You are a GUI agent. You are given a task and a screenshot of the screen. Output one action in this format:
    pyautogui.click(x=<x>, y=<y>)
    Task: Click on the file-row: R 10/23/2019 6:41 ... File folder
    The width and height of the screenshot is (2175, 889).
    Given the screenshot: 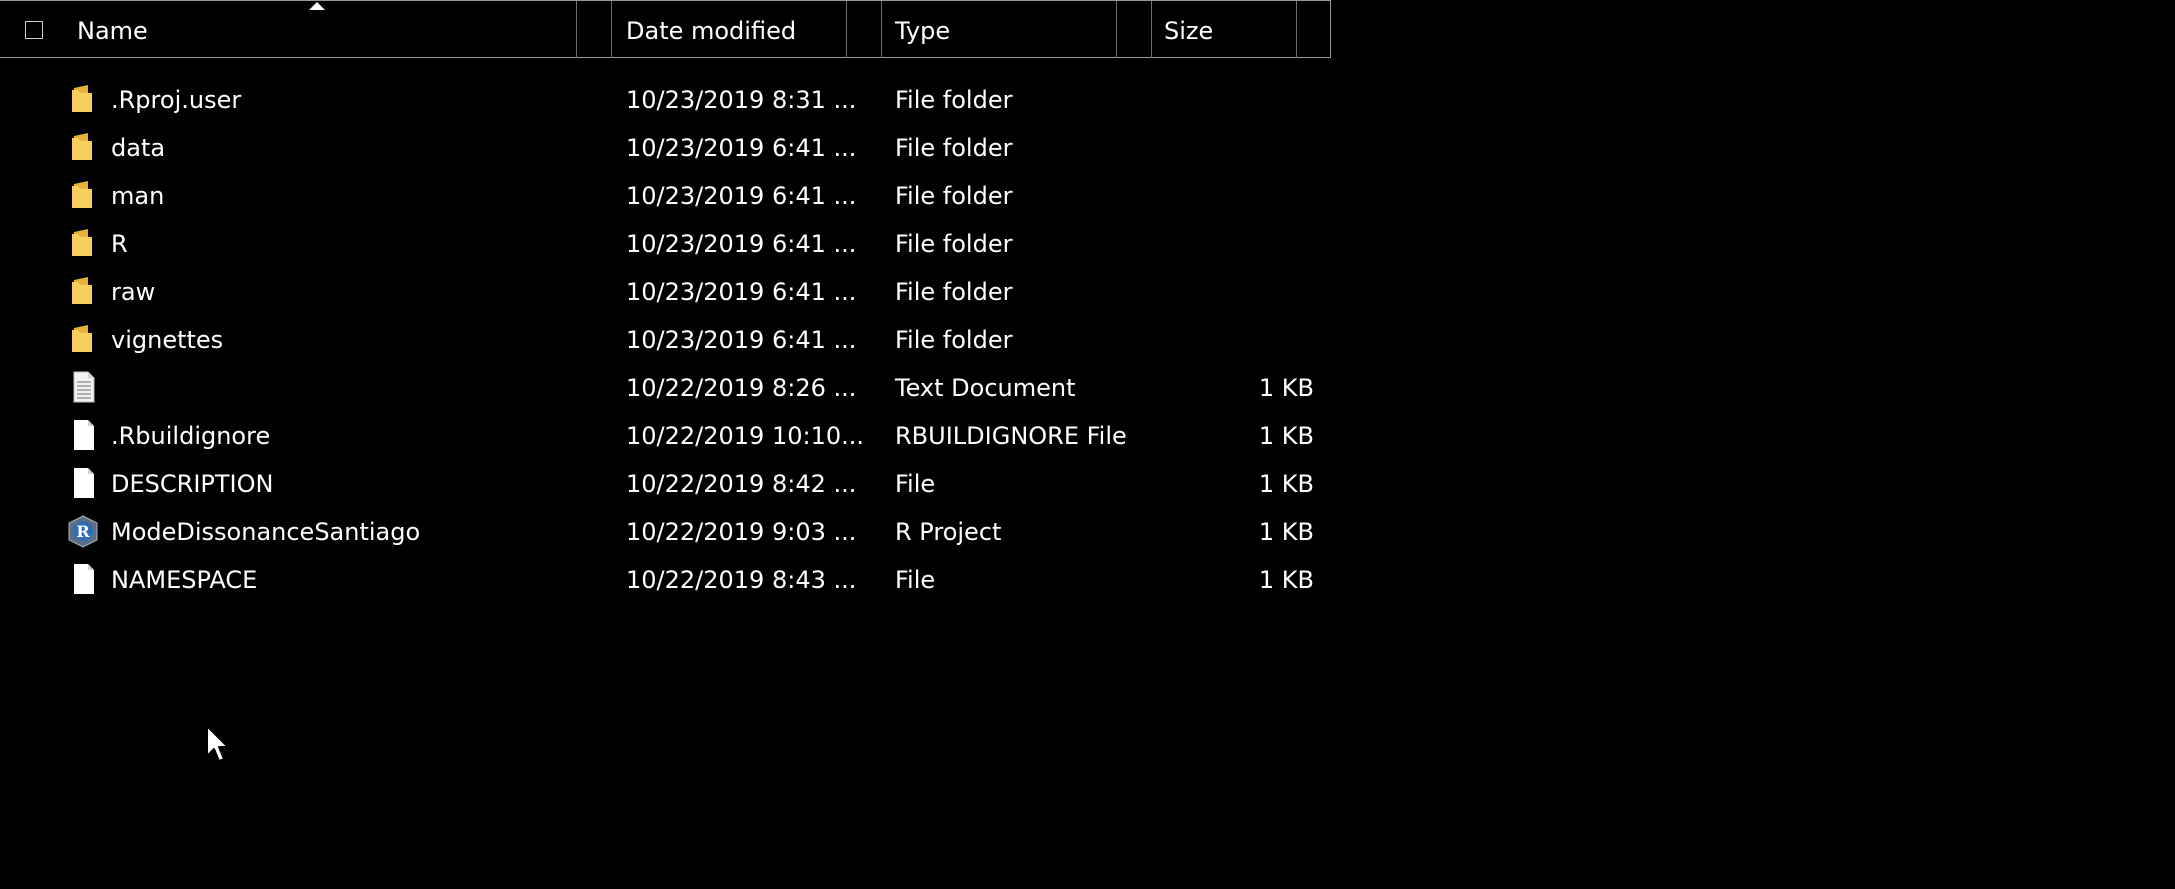 What is the action you would take?
    pyautogui.click(x=665, y=246)
    